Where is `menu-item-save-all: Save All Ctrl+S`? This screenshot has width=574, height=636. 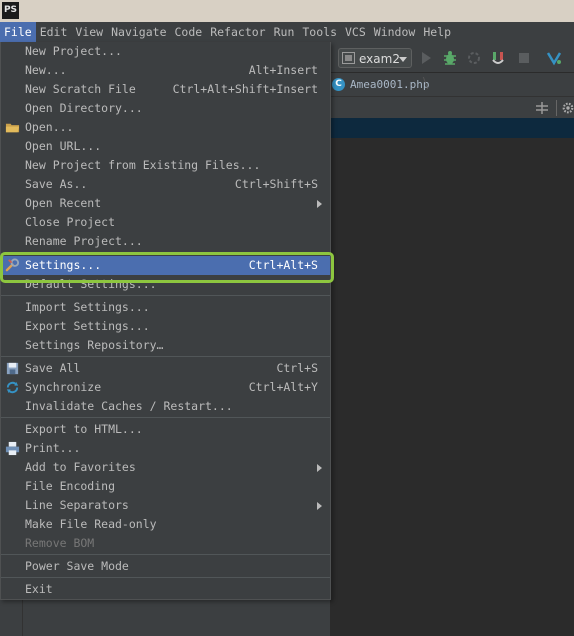 menu-item-save-all: Save All Ctrl+S is located at coordinates (165, 368).